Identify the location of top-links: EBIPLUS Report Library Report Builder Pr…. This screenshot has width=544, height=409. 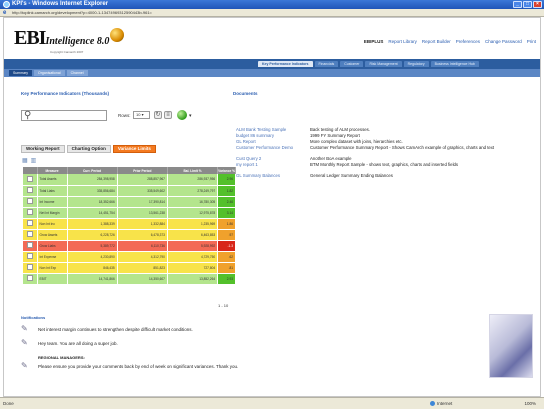
(450, 41).